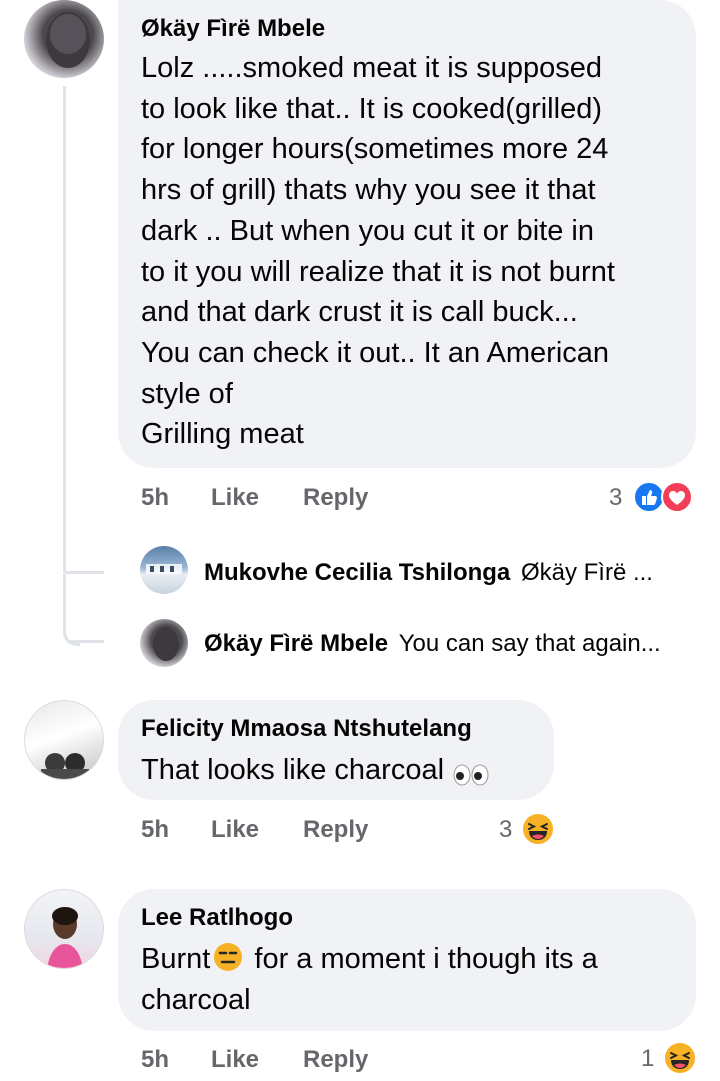 This screenshot has height=1081, width=720. I want to click on comment-text-before: Burnt, so click(176, 959).